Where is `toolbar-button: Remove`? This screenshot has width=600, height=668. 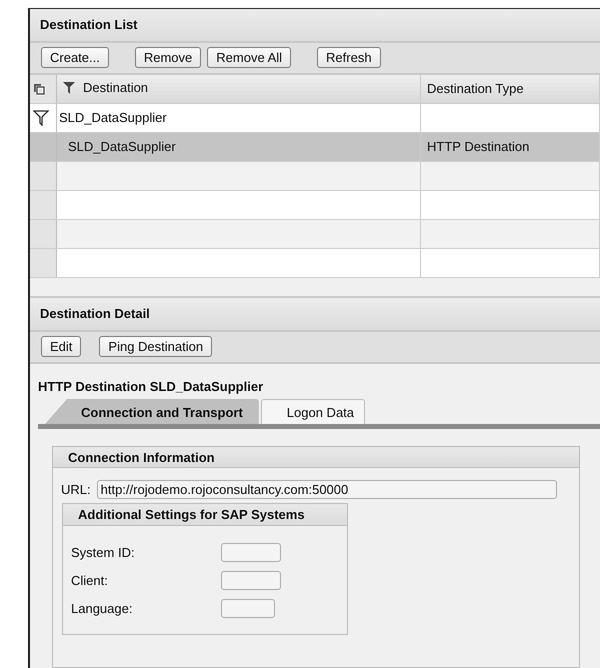 toolbar-button: Remove is located at coordinates (168, 57).